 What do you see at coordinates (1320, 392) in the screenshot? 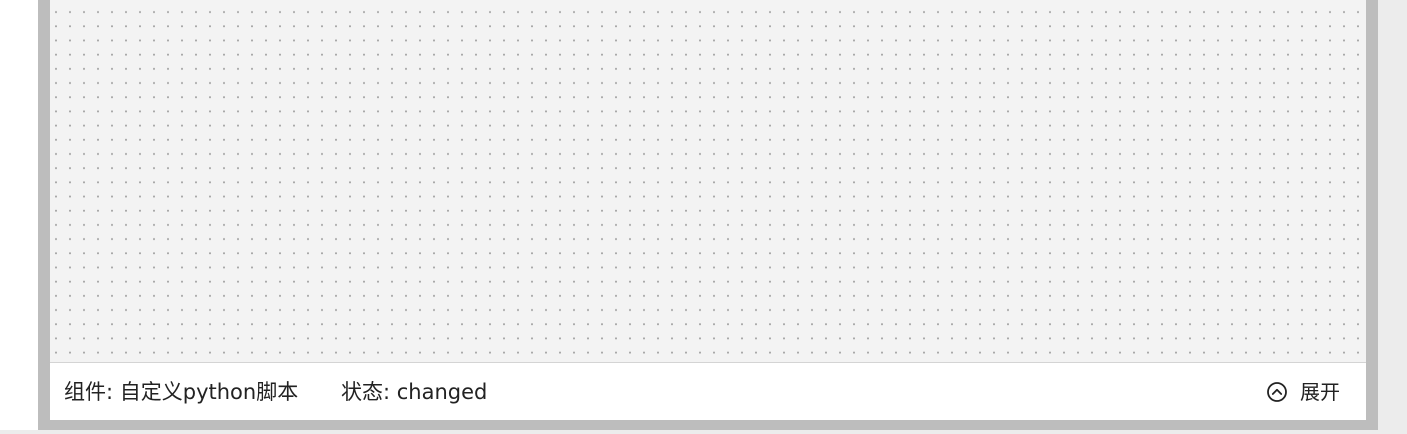
I see `expand-label: 展开` at bounding box center [1320, 392].